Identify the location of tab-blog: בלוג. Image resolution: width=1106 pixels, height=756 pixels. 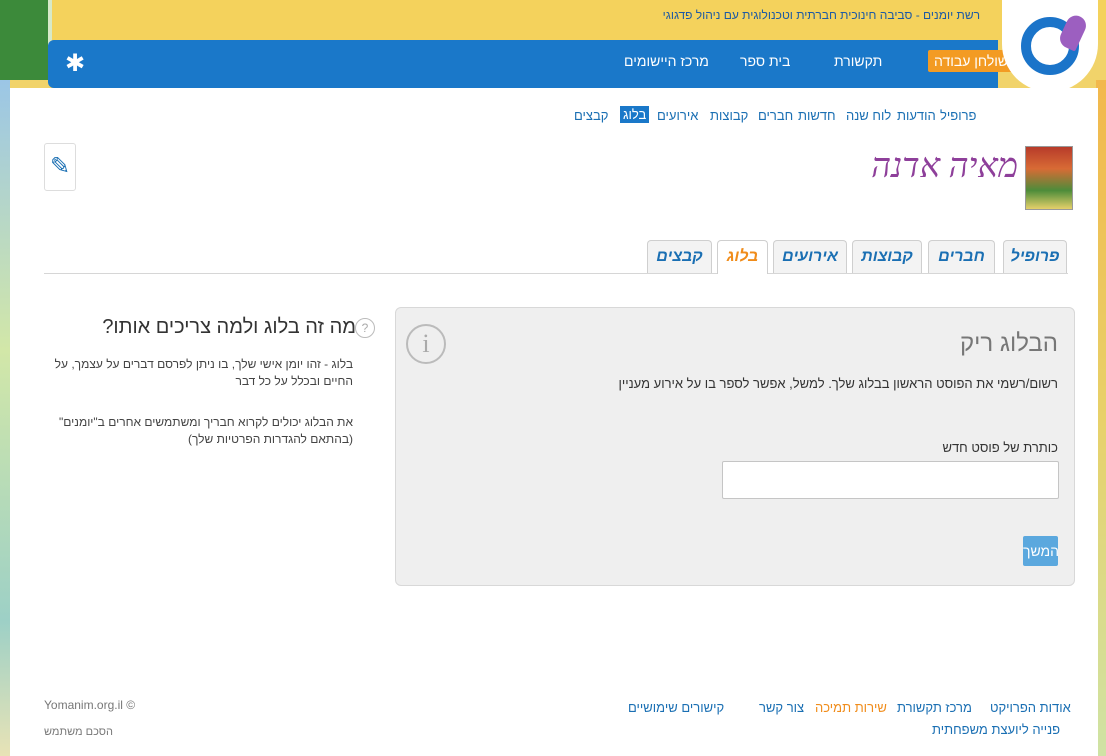
(742, 257).